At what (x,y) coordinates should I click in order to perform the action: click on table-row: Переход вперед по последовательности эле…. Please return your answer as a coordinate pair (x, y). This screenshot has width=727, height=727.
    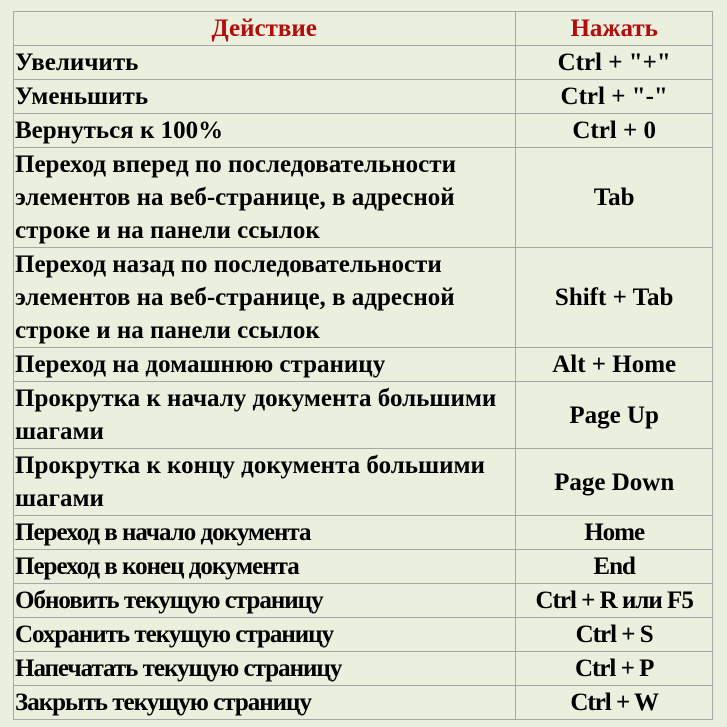
    Looking at the image, I should click on (362, 197).